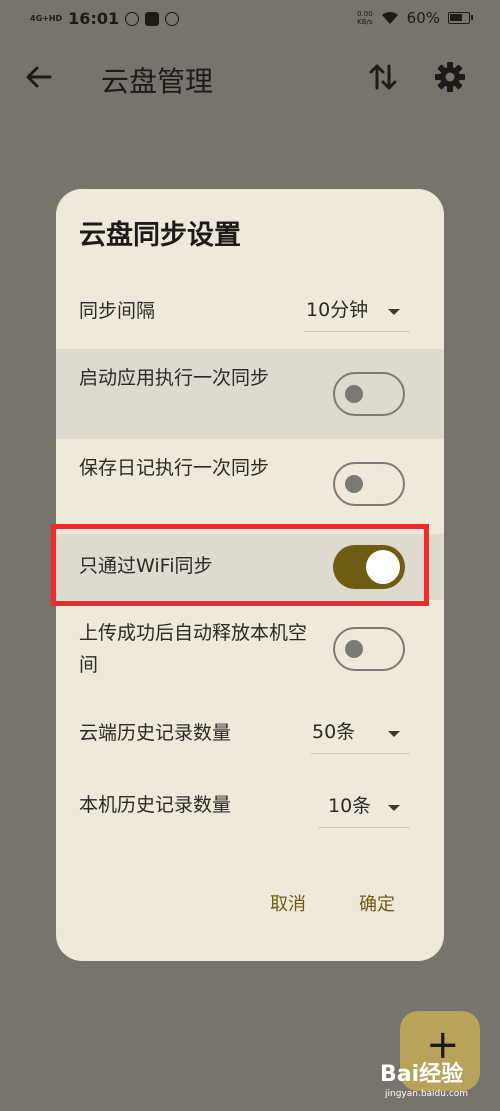 The width and height of the screenshot is (500, 1111). What do you see at coordinates (250, 806) in the screenshot?
I see `local-history-row: 本机历史记录数量 10条` at bounding box center [250, 806].